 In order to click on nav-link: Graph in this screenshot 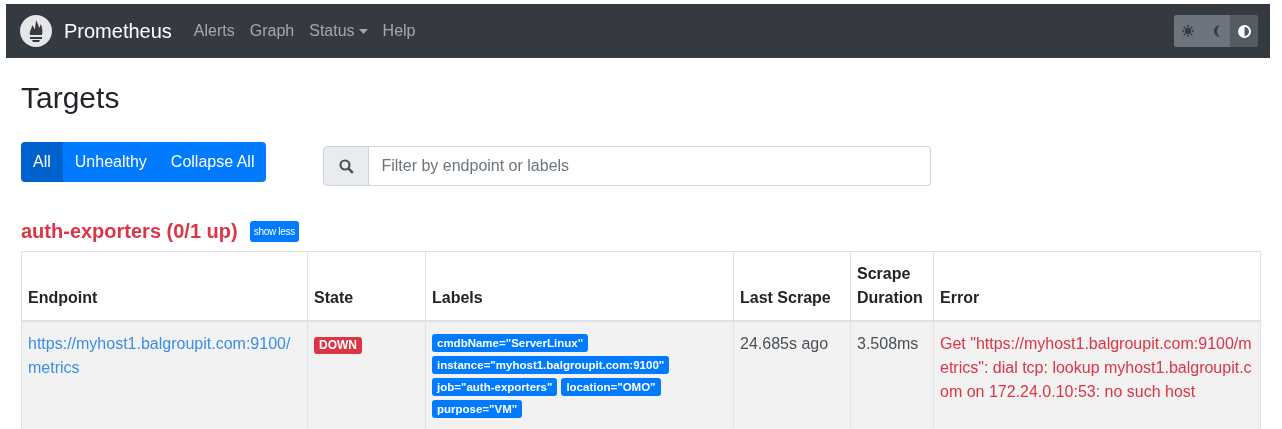, I will do `click(272, 31)`.